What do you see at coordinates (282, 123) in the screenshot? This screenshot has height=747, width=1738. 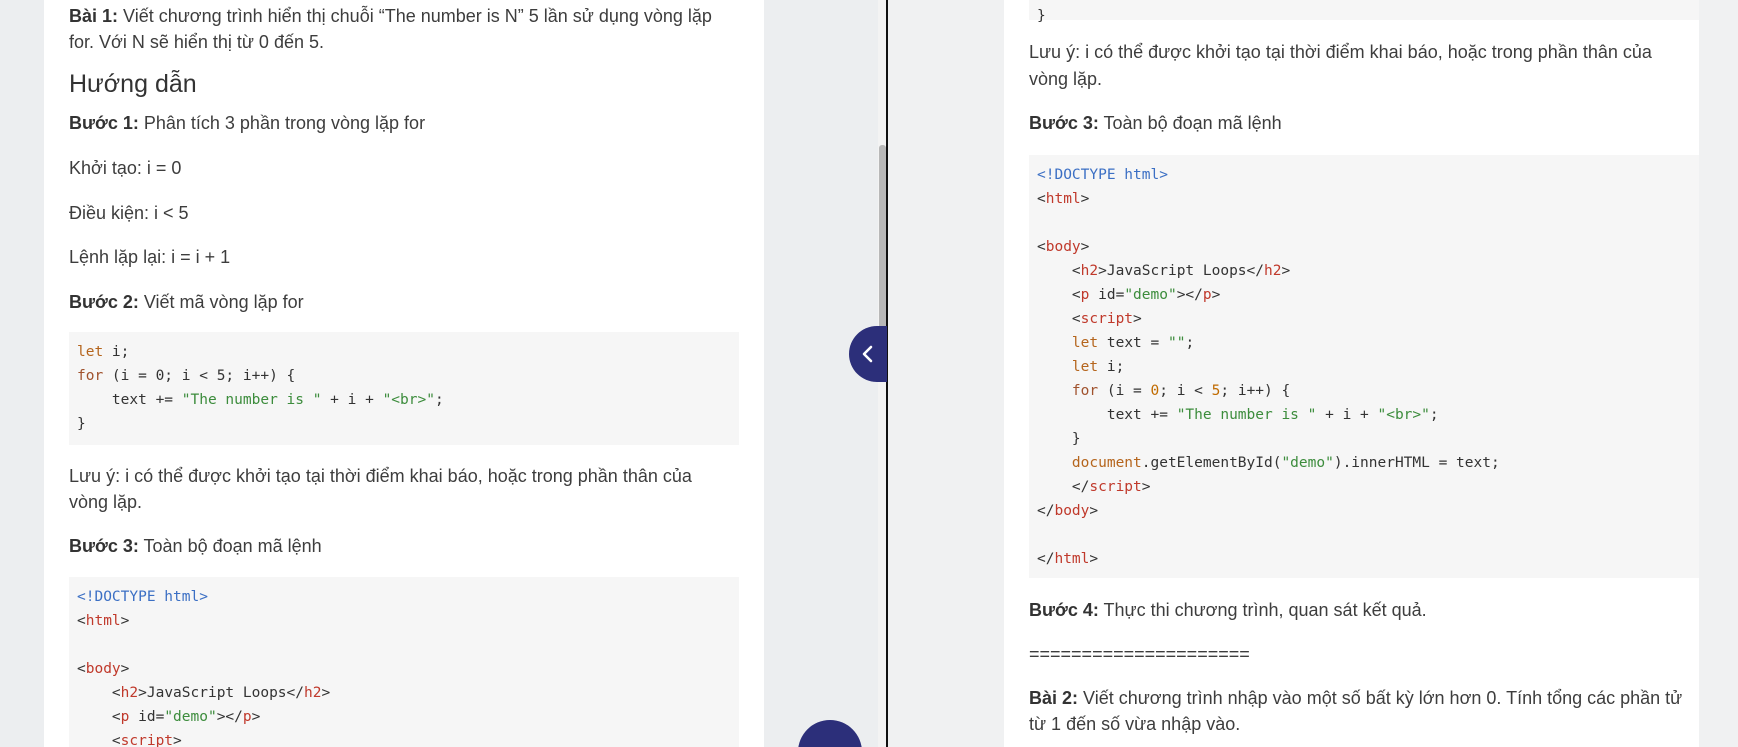 I see `step1-text: Phân tích 3 phần trong vòng lặp for` at bounding box center [282, 123].